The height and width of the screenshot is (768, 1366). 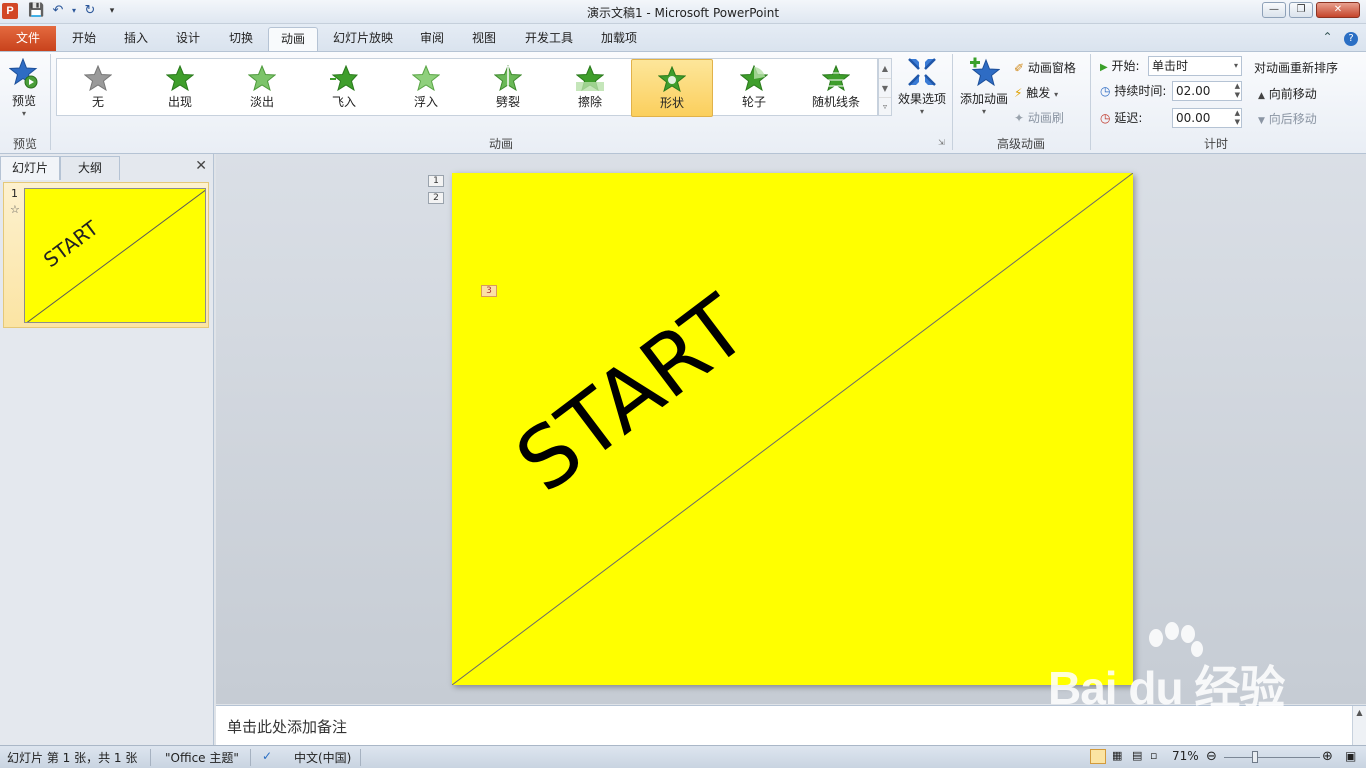 What do you see at coordinates (1359, 713) in the screenshot?
I see `notes-scroll-up-icon: ▲` at bounding box center [1359, 713].